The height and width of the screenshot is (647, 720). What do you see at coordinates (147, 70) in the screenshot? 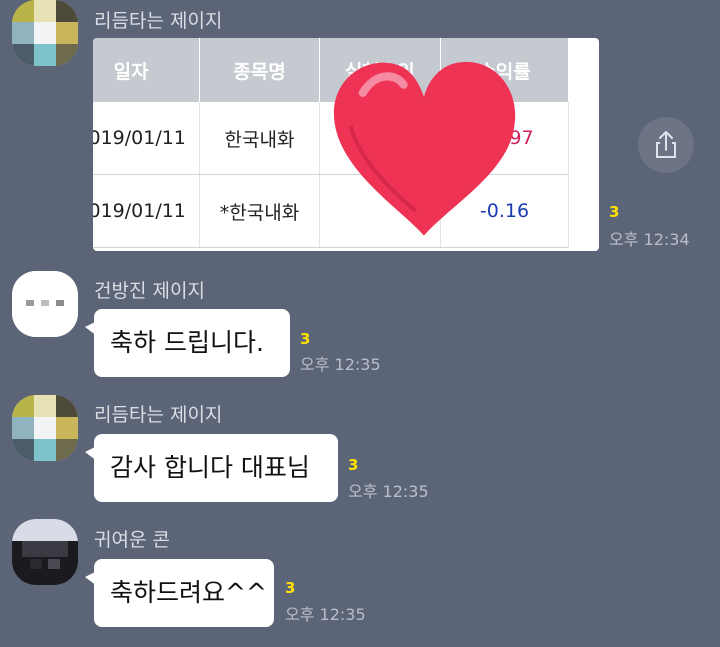
I see `table-header: 일자` at bounding box center [147, 70].